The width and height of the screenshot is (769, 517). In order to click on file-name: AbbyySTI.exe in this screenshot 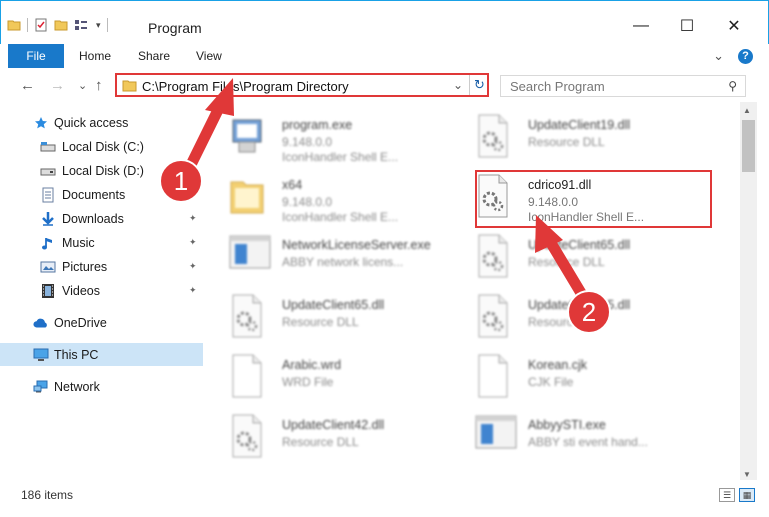, I will do `click(567, 425)`.